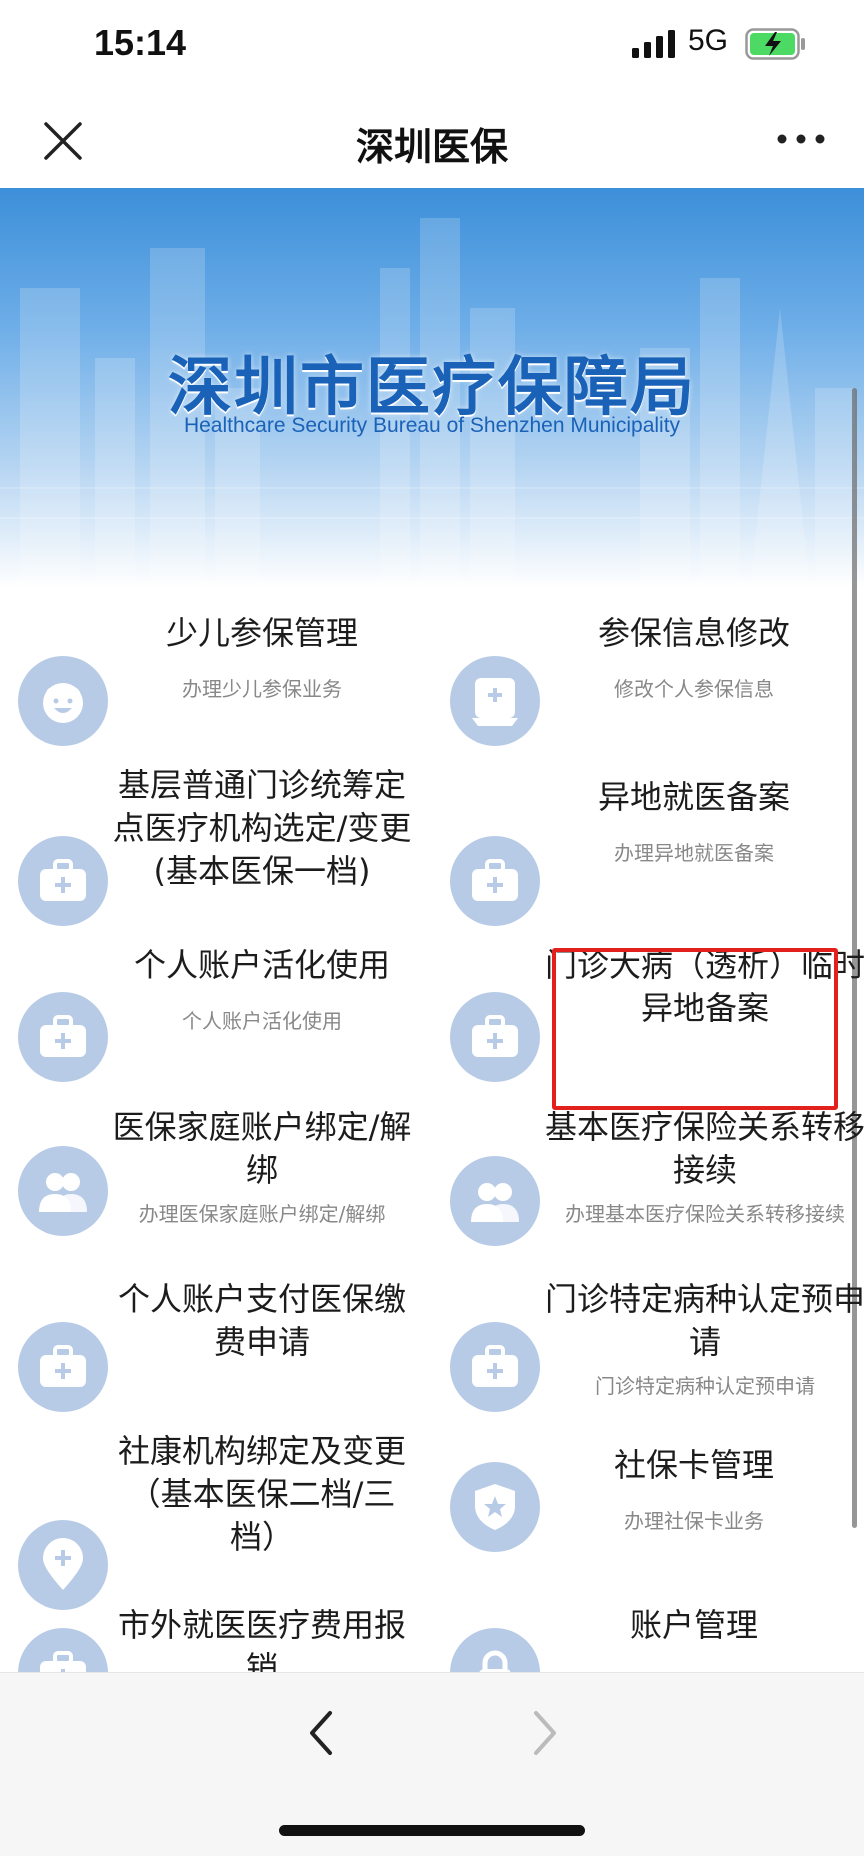 The height and width of the screenshot is (1856, 864). I want to click on tile-text: 个人账户支付医保缴费申请, so click(262, 1321).